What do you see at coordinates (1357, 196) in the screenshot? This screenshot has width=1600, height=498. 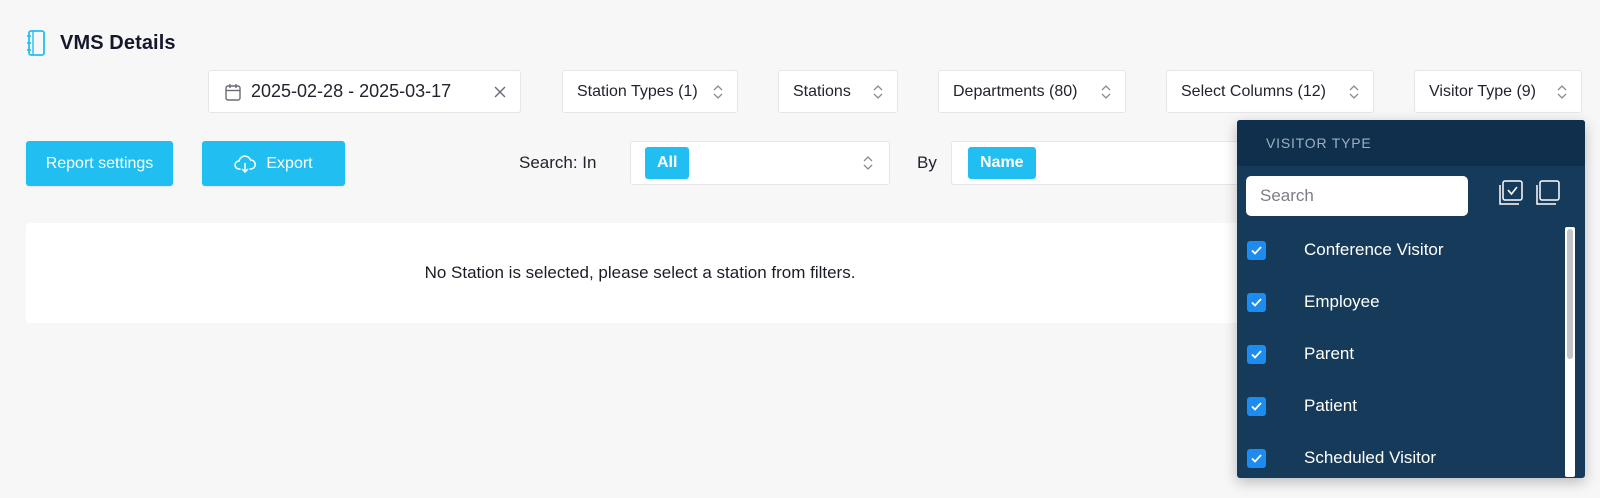 I see `dropdown-search-input` at bounding box center [1357, 196].